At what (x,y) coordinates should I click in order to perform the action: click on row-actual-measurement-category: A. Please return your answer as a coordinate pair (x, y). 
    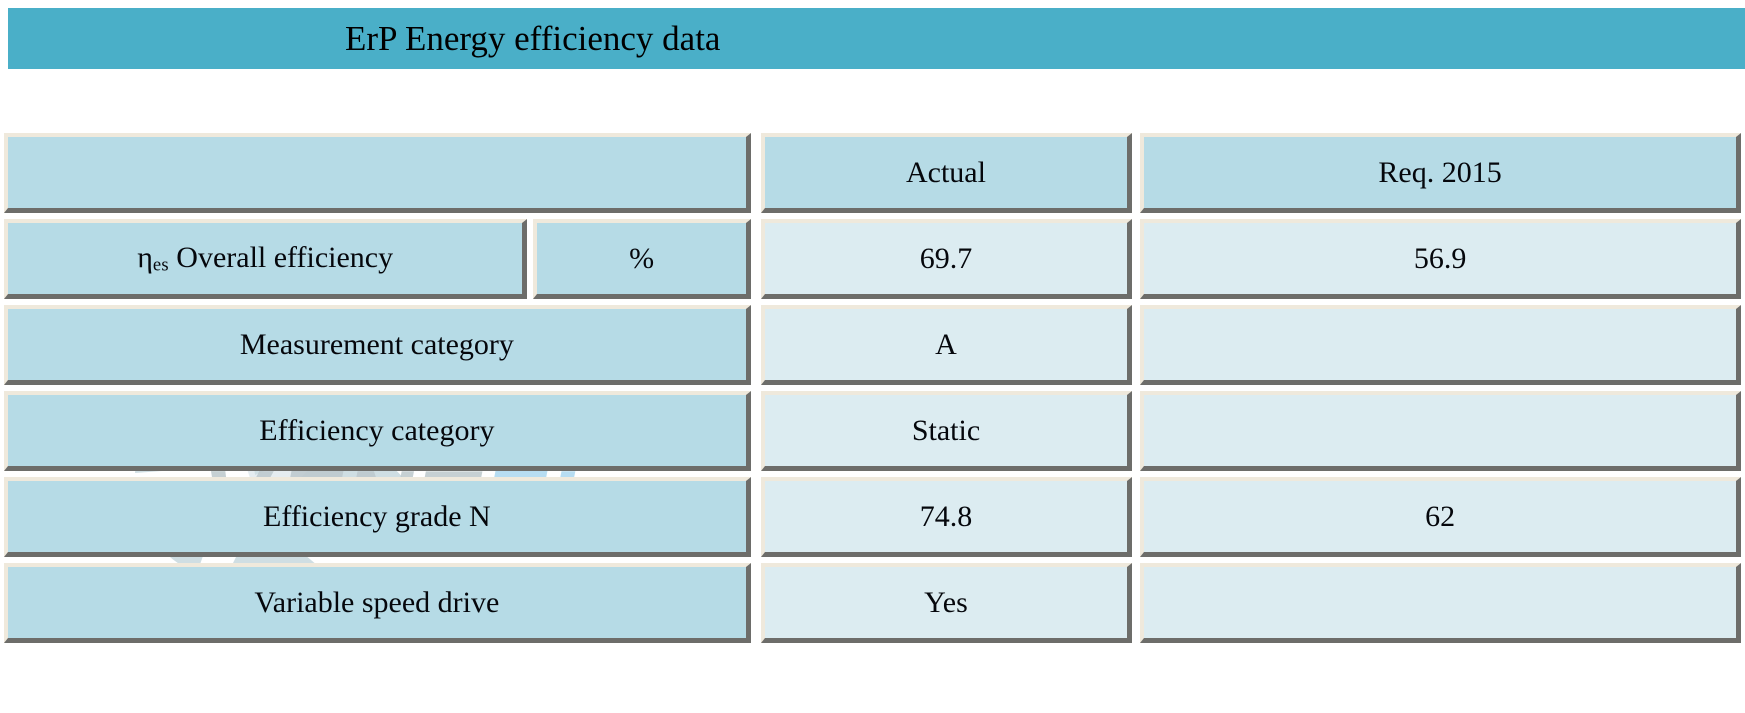
    Looking at the image, I should click on (946, 345).